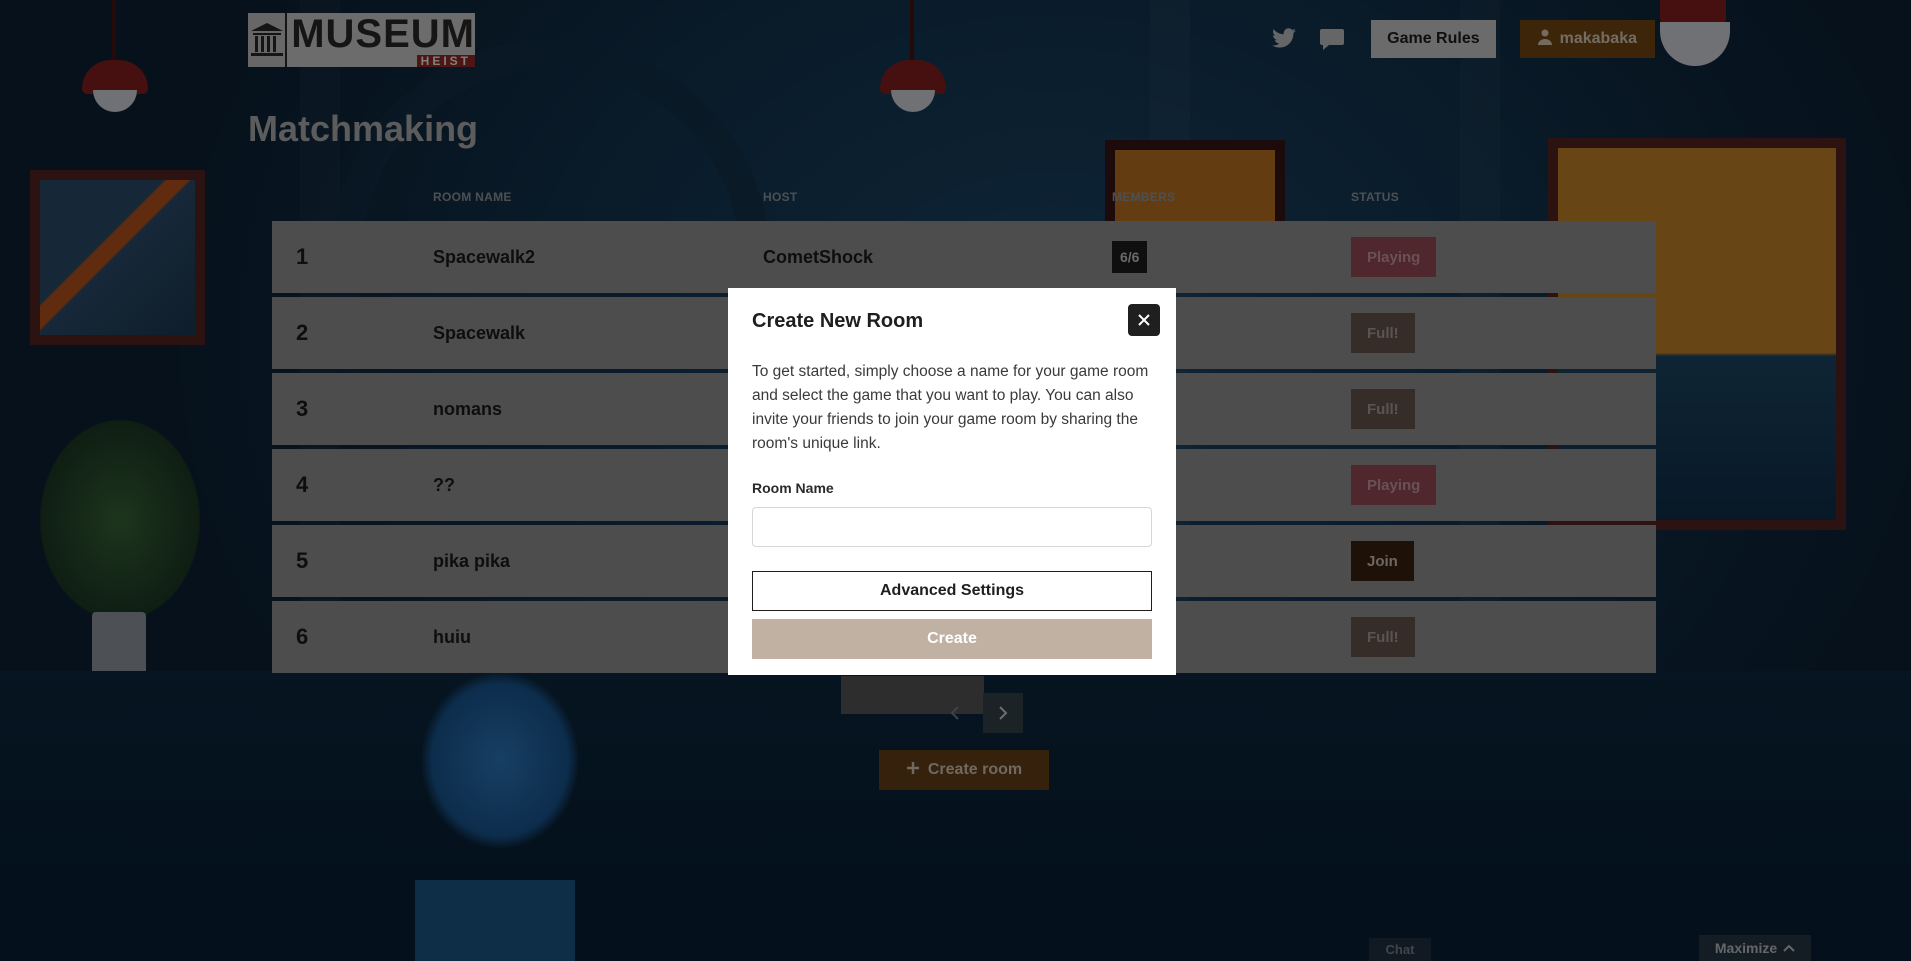 This screenshot has width=1911, height=961. I want to click on room-name-label: Room Name, so click(793, 488).